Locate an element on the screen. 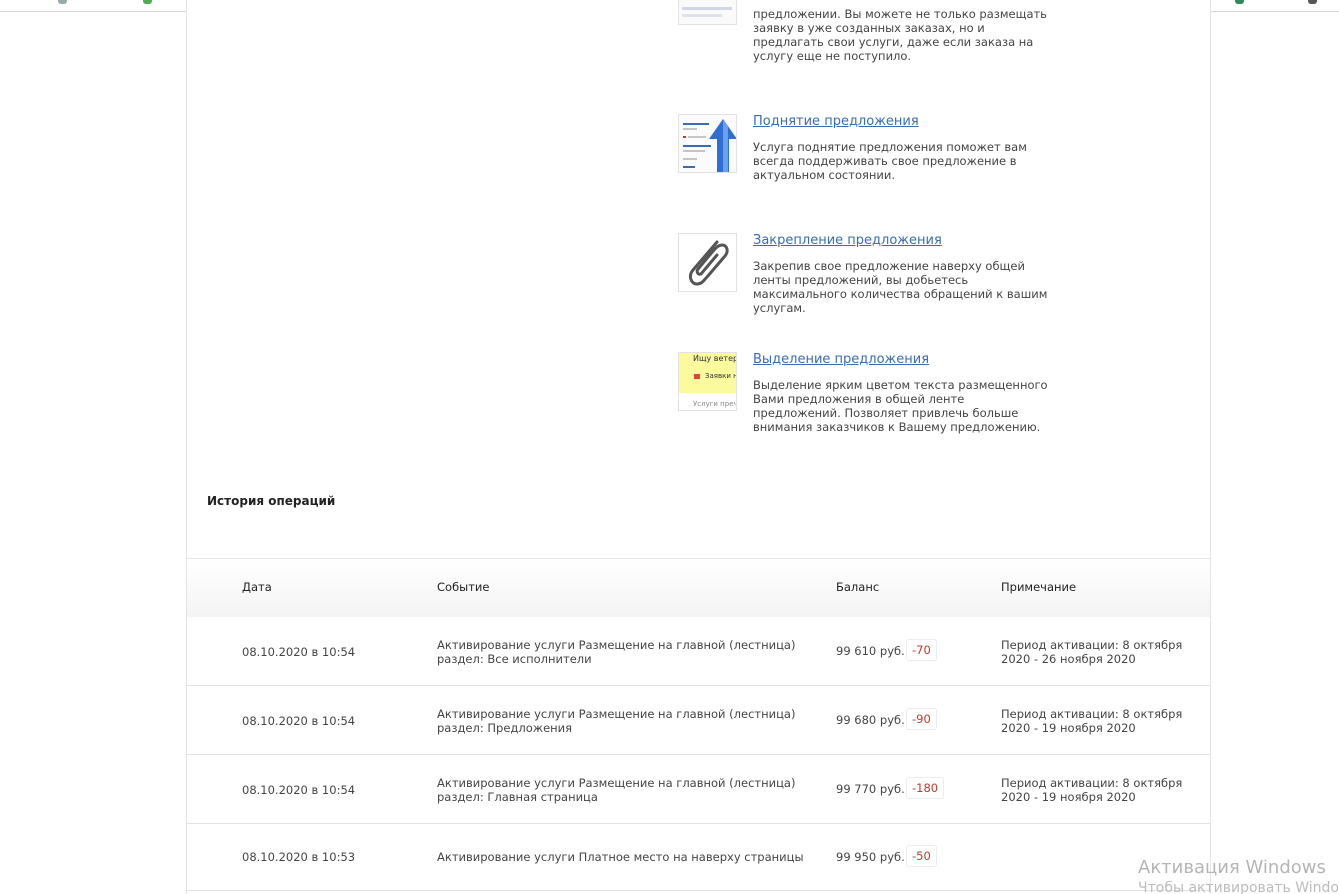 The width and height of the screenshot is (1339, 894). service-highlight-link: Выделение предложения is located at coordinates (841, 359).